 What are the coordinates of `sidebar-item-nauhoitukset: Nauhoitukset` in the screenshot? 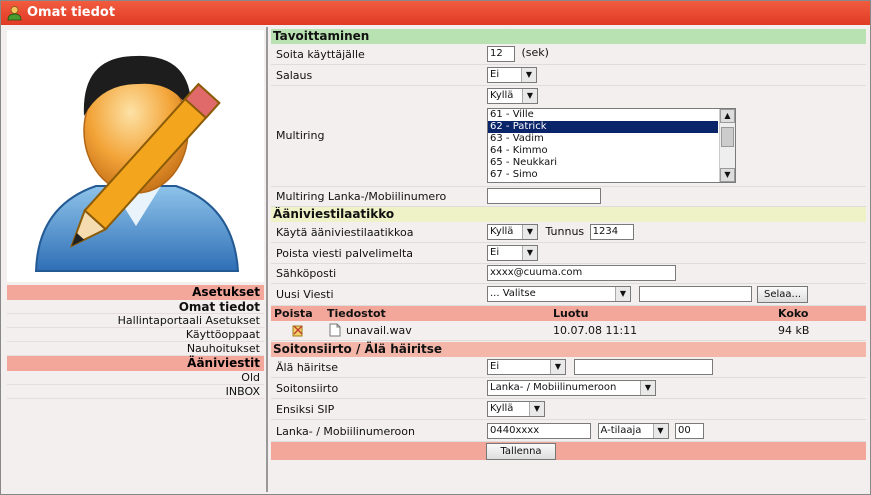 It's located at (135, 349).